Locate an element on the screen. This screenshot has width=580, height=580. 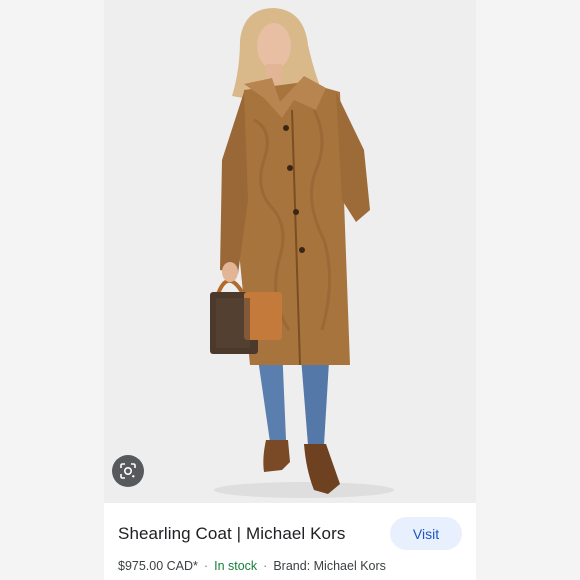
lens-search-button is located at coordinates (128, 471).